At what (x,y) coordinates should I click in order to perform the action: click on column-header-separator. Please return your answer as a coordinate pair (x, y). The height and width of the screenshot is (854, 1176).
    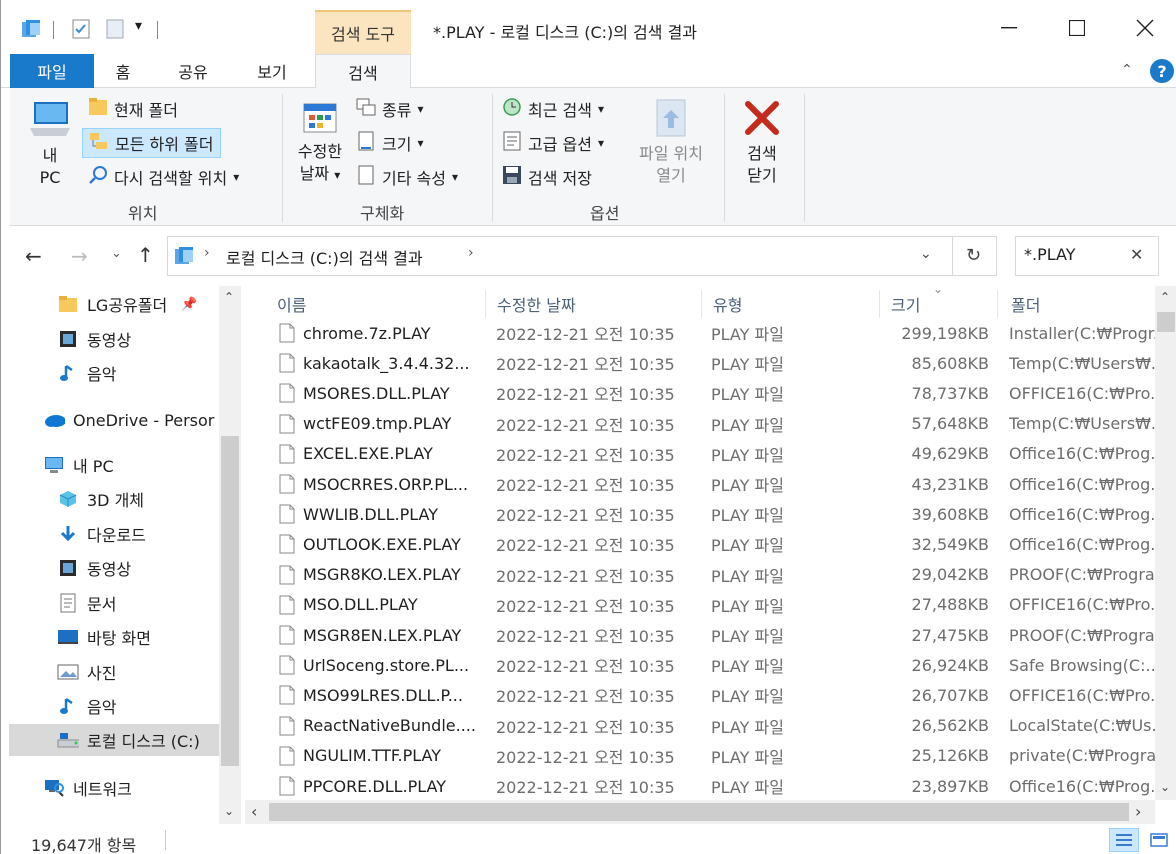
    Looking at the image, I should click on (879, 304).